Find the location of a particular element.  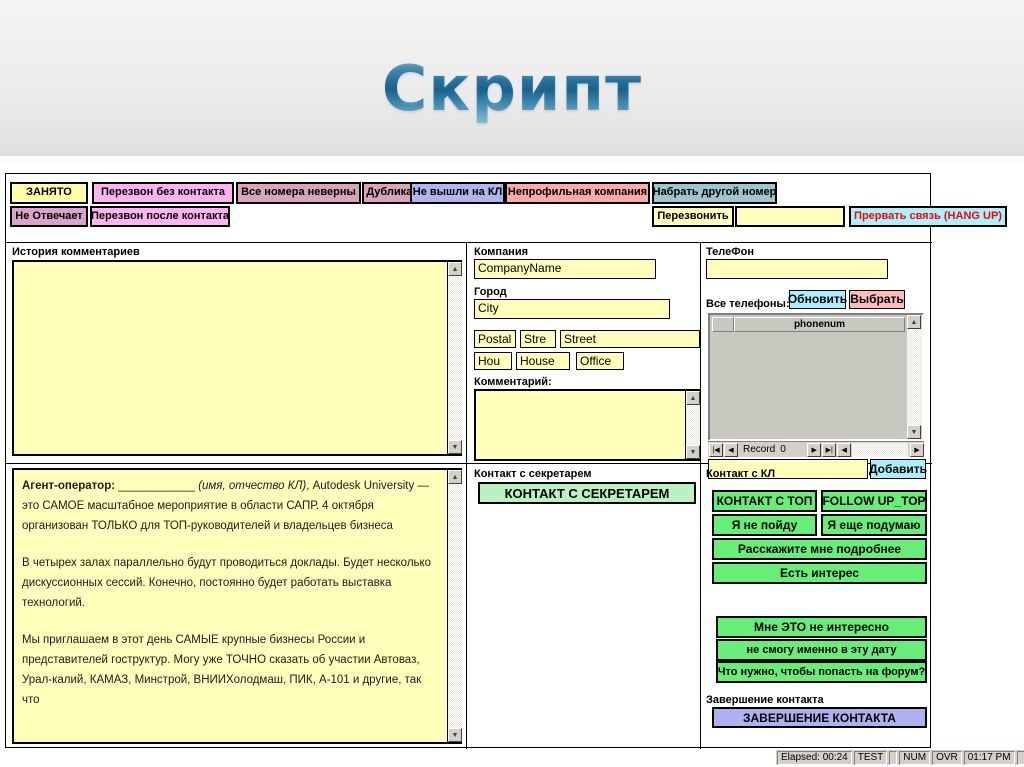

record-number: 0 is located at coordinates (783, 449).